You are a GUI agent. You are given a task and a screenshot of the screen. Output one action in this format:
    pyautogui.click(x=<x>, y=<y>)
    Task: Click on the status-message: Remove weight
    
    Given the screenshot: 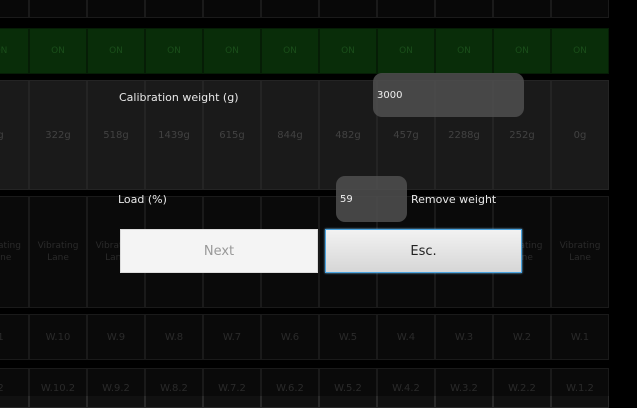 What is the action you would take?
    pyautogui.click(x=454, y=199)
    